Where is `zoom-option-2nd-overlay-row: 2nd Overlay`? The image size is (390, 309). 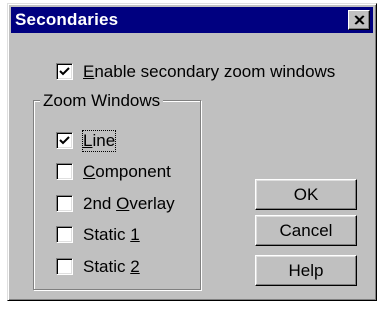 zoom-option-2nd-overlay-row: 2nd Overlay is located at coordinates (126, 204).